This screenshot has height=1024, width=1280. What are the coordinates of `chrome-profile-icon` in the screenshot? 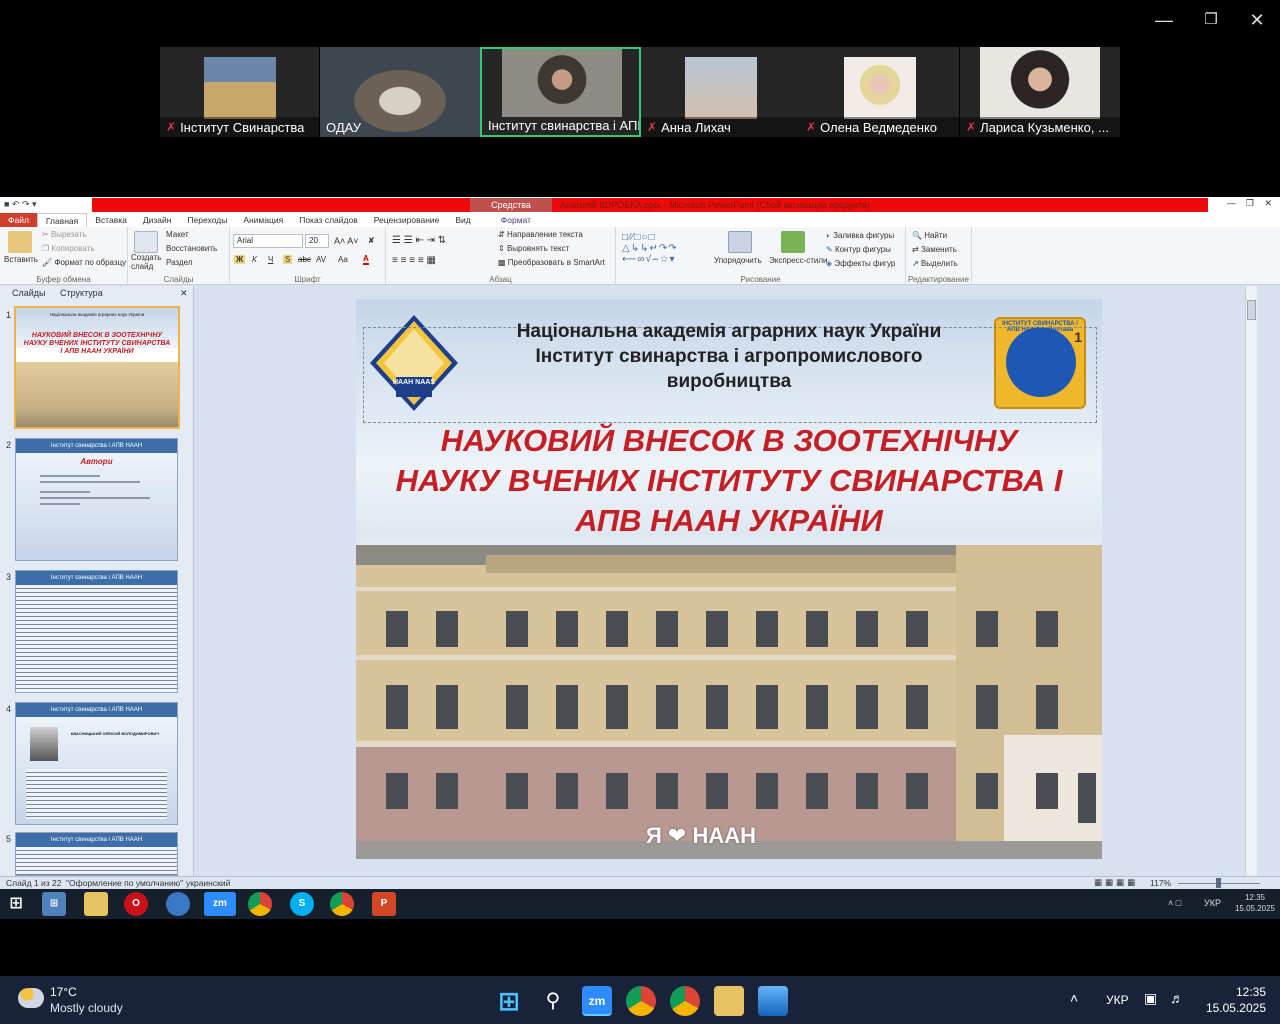 It's located at (685, 1001).